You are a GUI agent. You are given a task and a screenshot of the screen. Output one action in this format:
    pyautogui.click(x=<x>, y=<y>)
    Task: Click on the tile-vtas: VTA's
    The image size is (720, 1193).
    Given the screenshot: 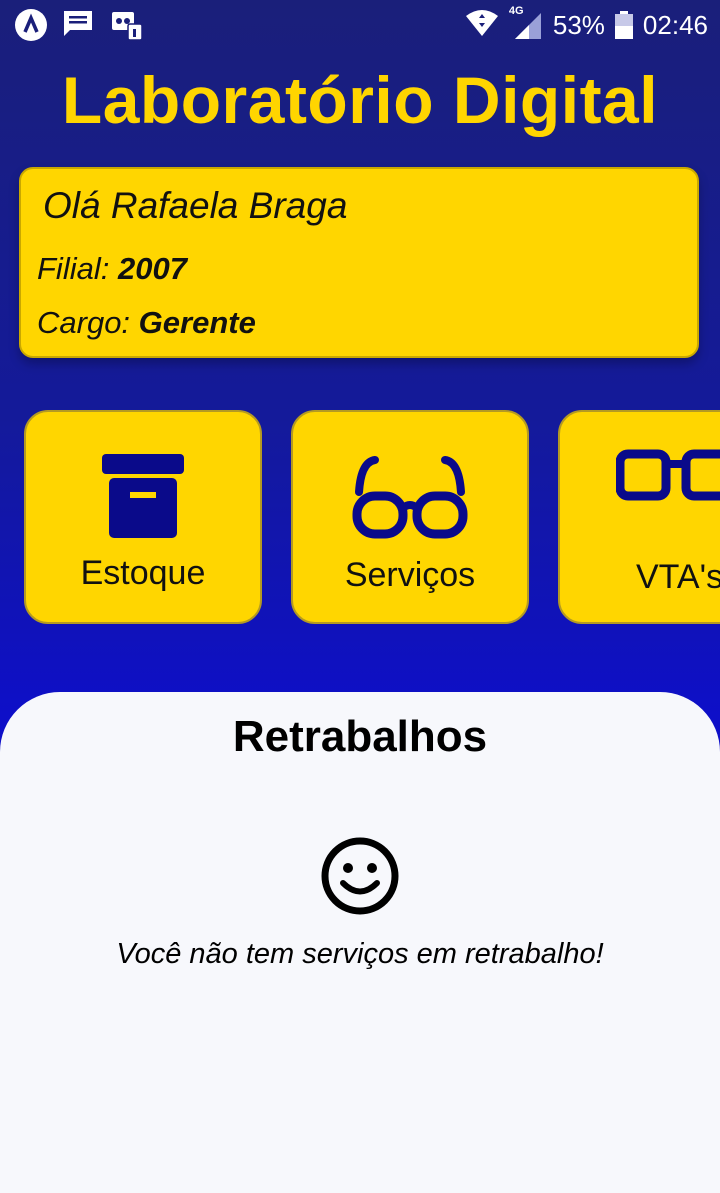 What is the action you would take?
    pyautogui.click(x=639, y=517)
    